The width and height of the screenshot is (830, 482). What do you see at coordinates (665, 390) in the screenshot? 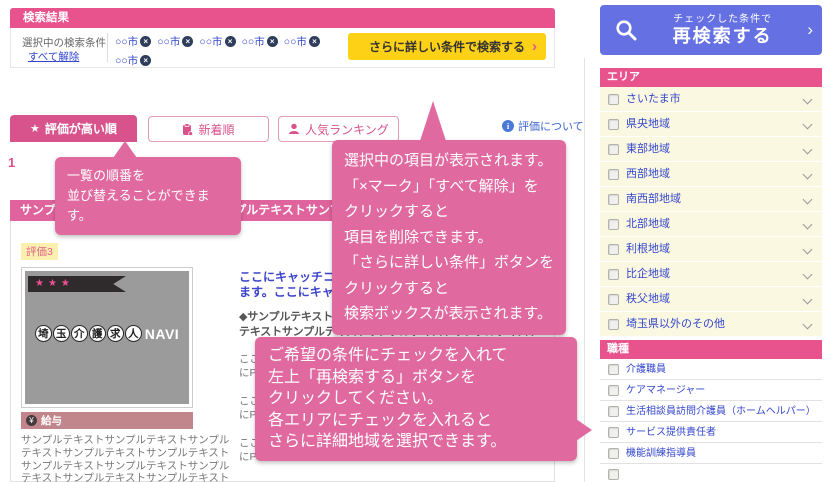
I see `job-label: ケアマネージャー` at bounding box center [665, 390].